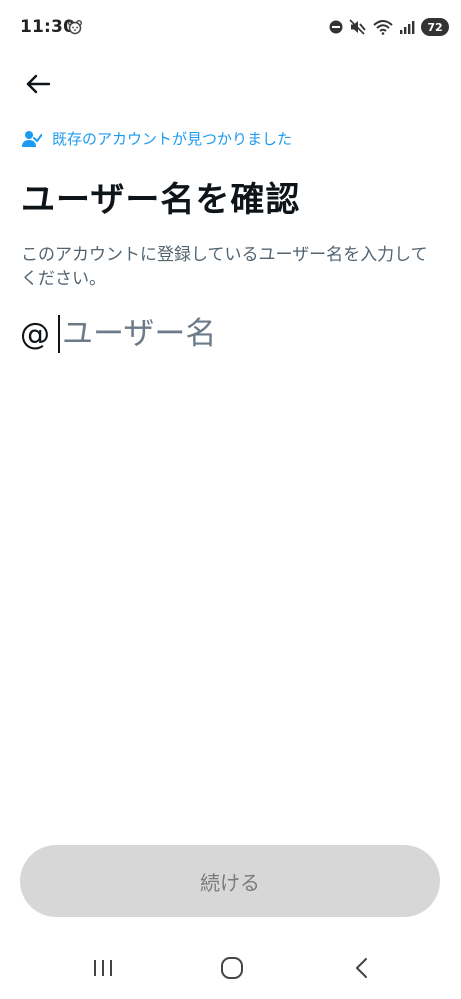  What do you see at coordinates (357, 27) in the screenshot?
I see `mute-icon` at bounding box center [357, 27].